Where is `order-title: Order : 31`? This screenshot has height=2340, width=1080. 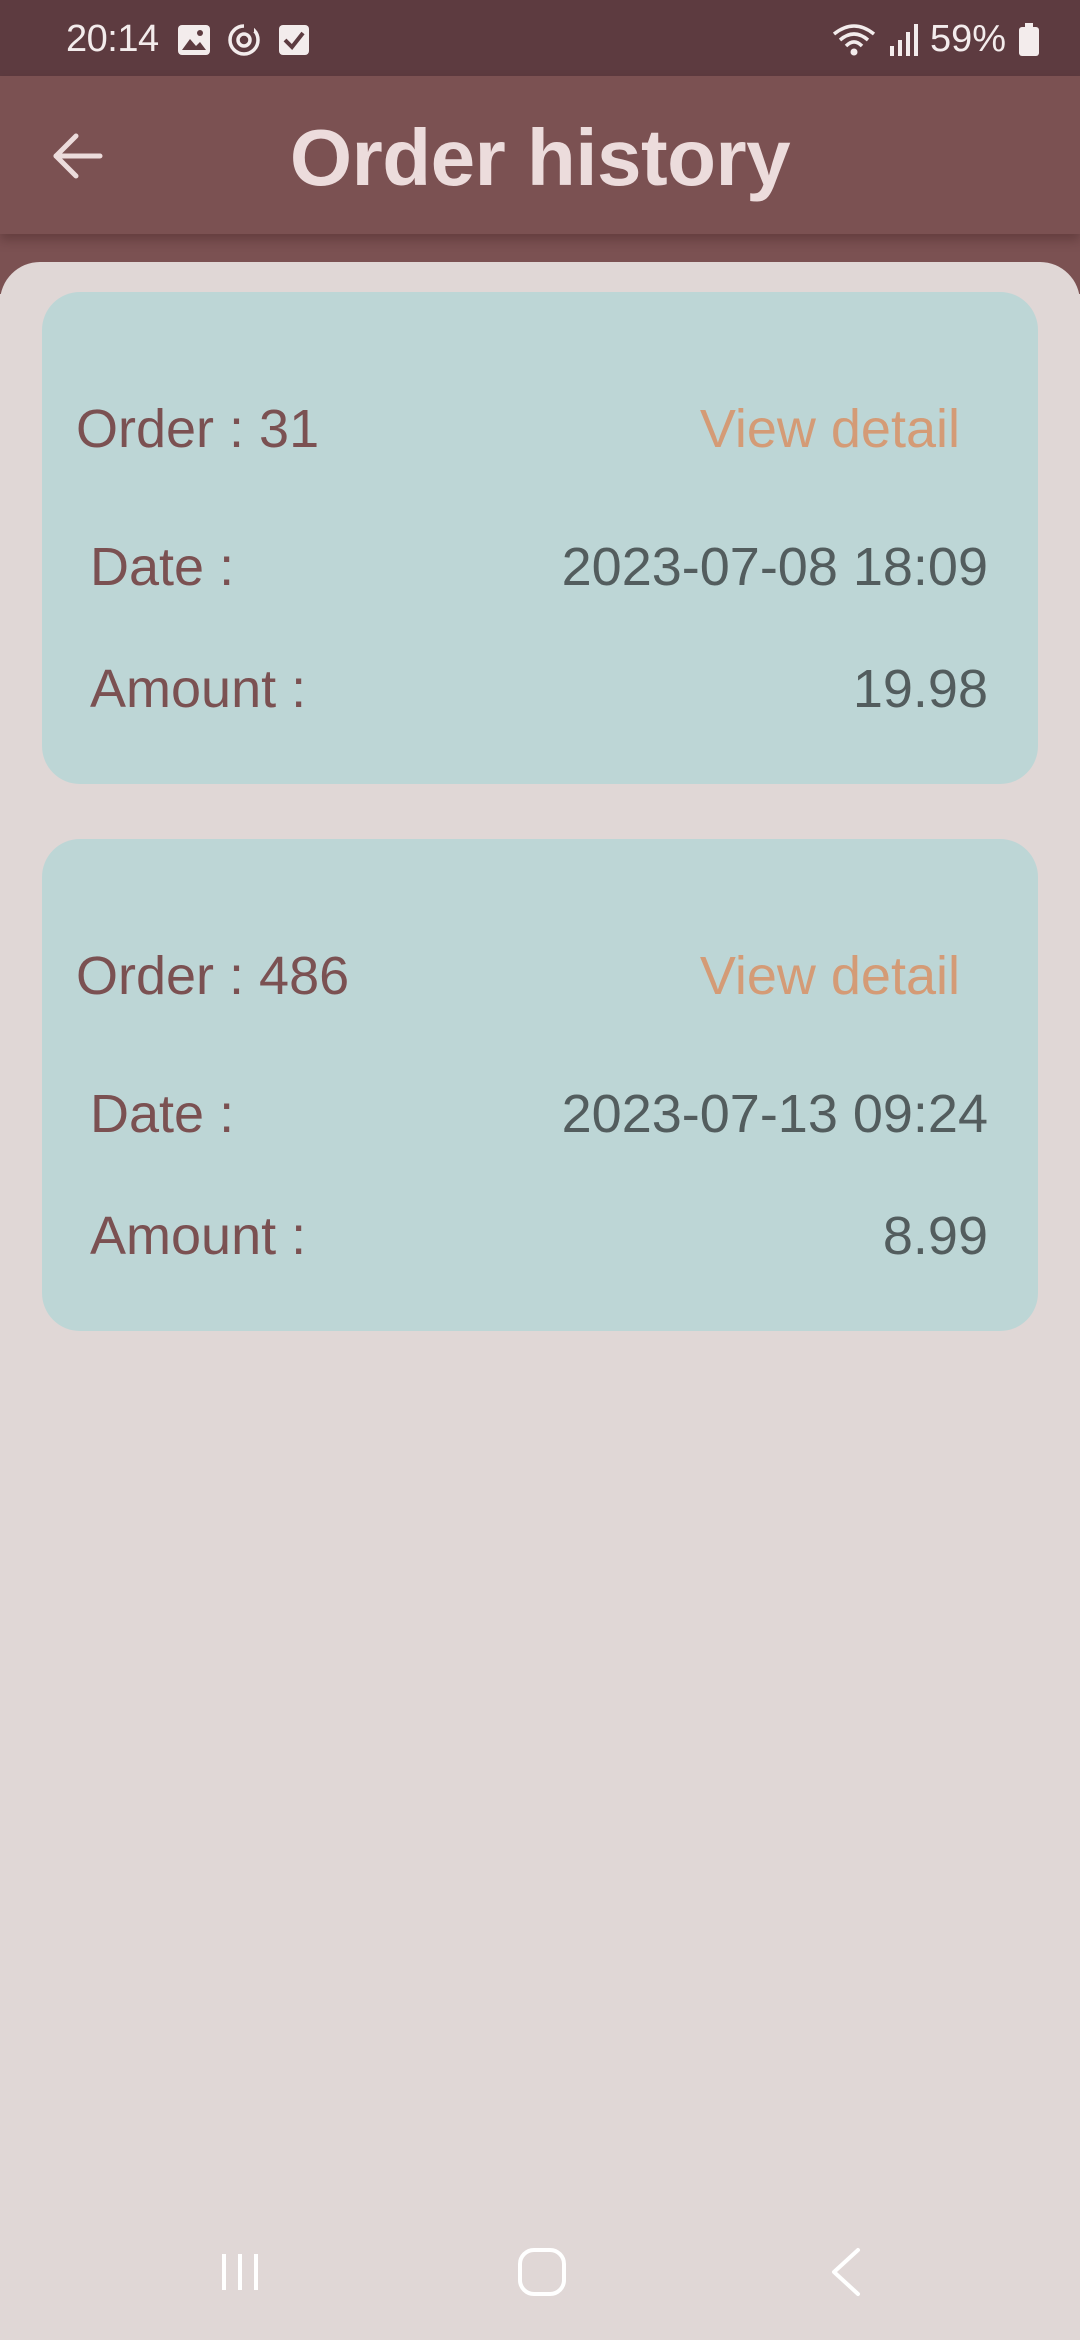
order-title: Order : 31 is located at coordinates (198, 429).